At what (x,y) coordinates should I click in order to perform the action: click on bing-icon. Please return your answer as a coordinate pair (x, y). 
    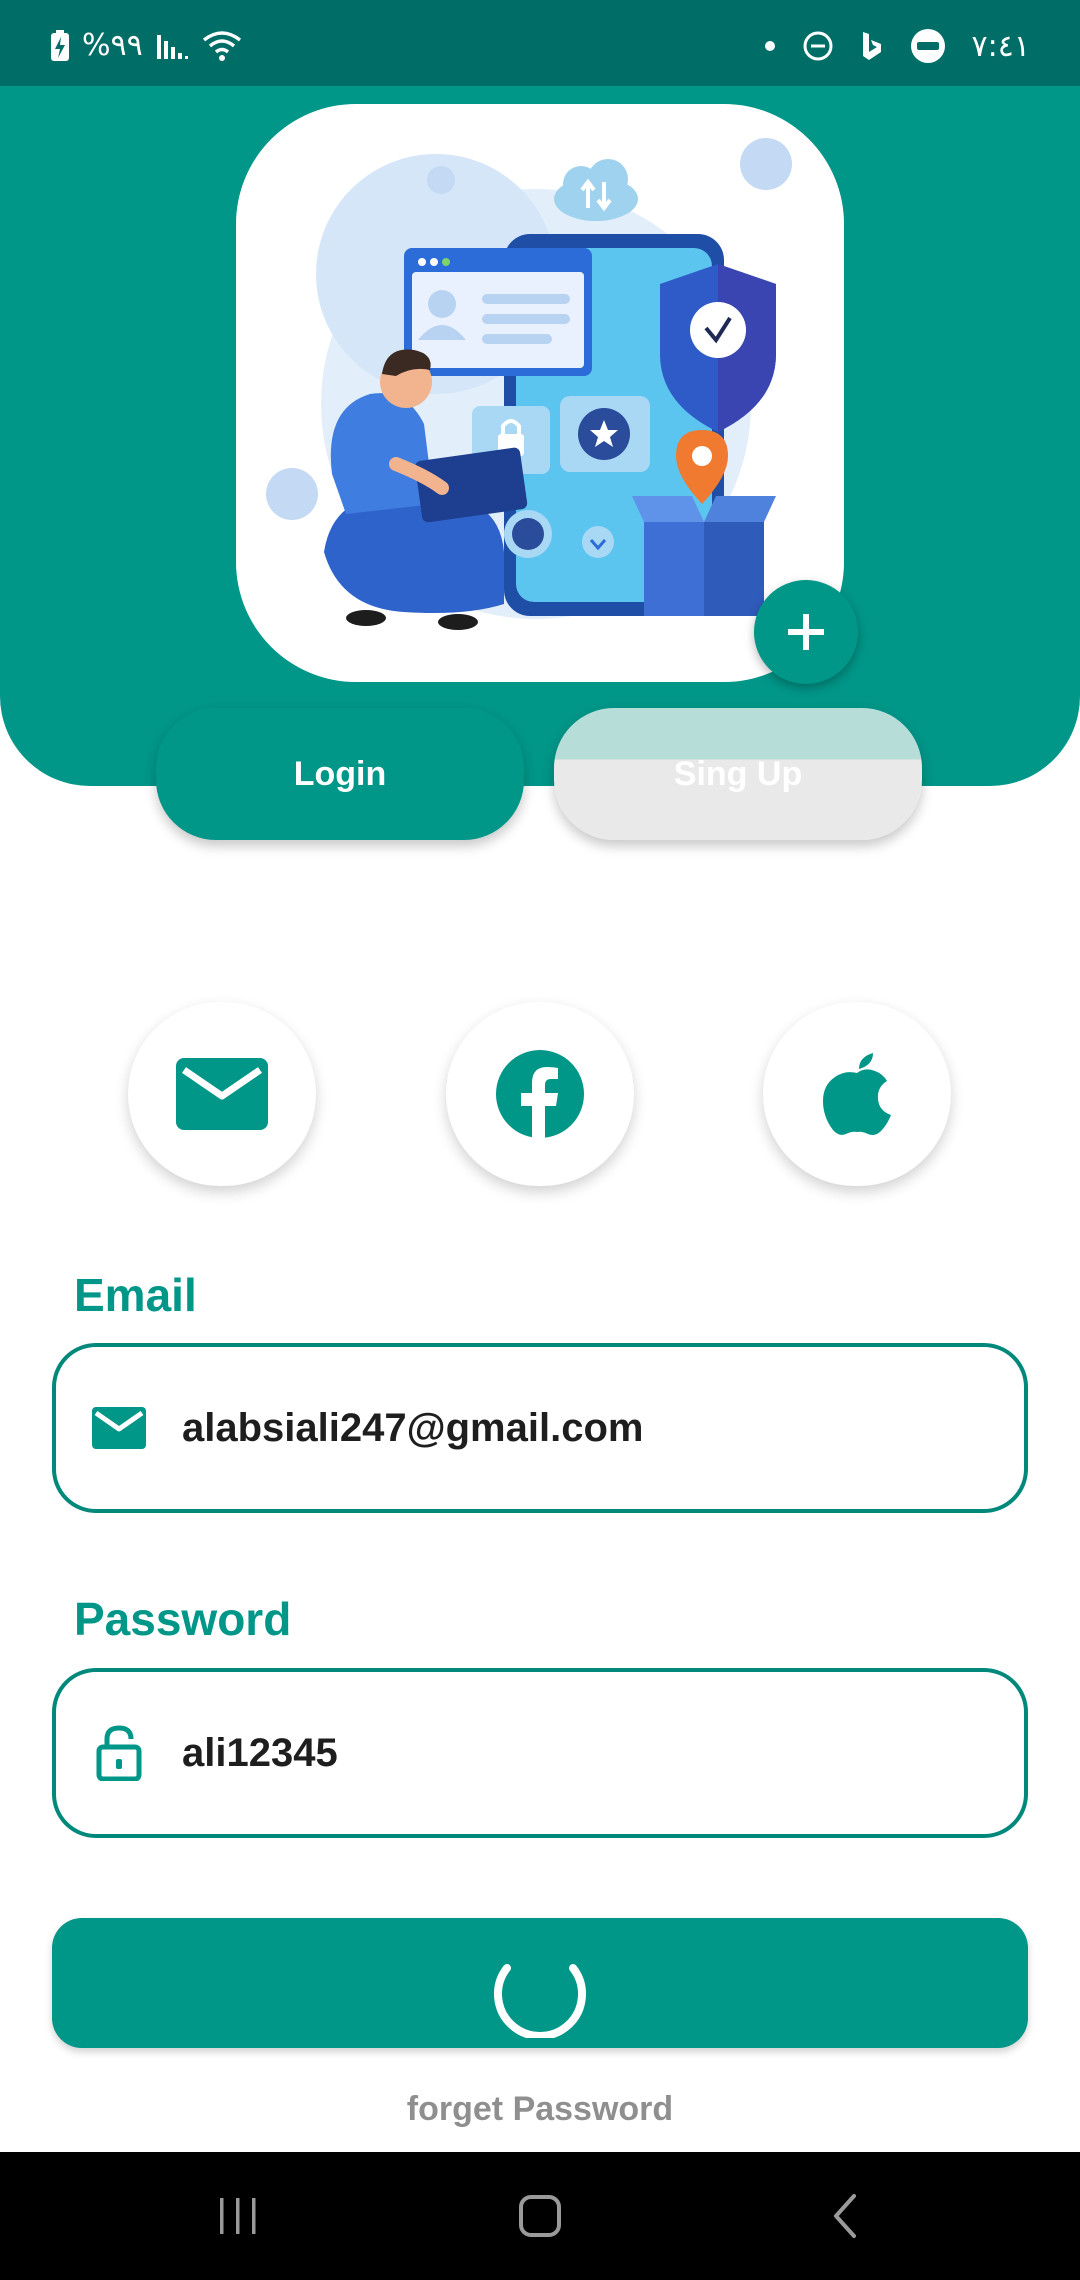
    Looking at the image, I should click on (872, 46).